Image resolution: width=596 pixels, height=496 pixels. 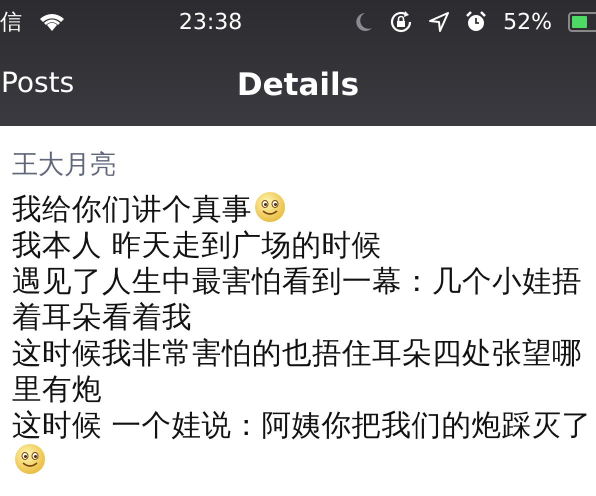 I want to click on battery-icon, so click(x=582, y=22).